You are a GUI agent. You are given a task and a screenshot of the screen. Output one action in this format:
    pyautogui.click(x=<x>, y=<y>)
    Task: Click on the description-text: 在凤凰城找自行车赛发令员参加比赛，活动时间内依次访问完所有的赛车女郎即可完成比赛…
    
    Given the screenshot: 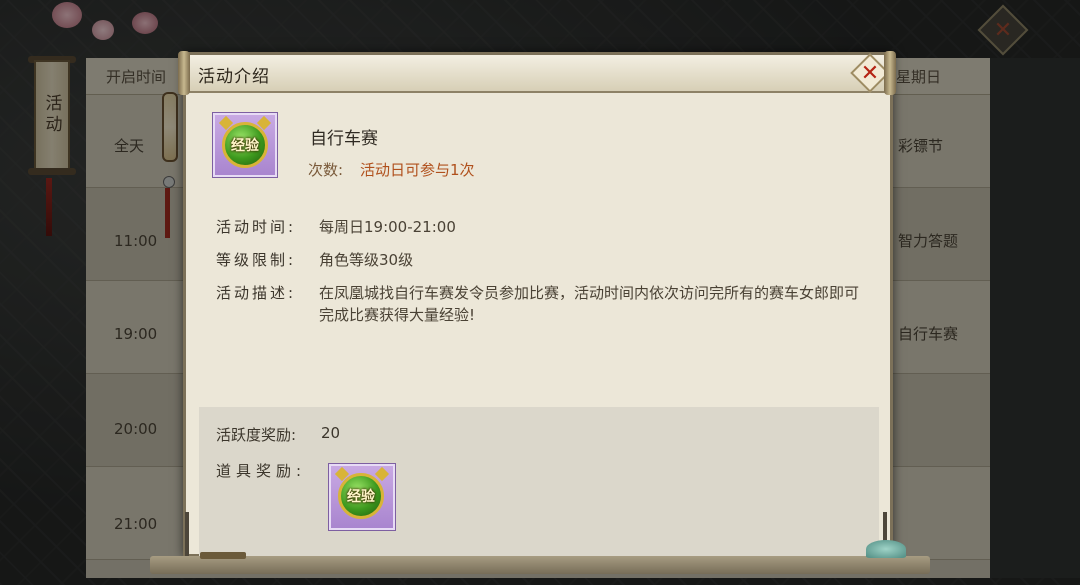 What is the action you would take?
    pyautogui.click(x=589, y=304)
    